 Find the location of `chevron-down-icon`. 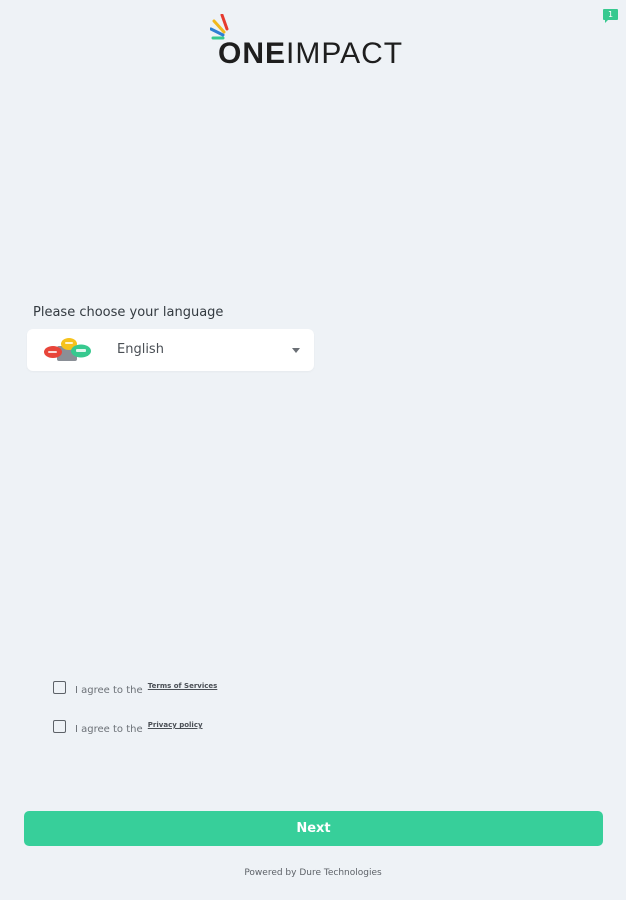

chevron-down-icon is located at coordinates (296, 350).